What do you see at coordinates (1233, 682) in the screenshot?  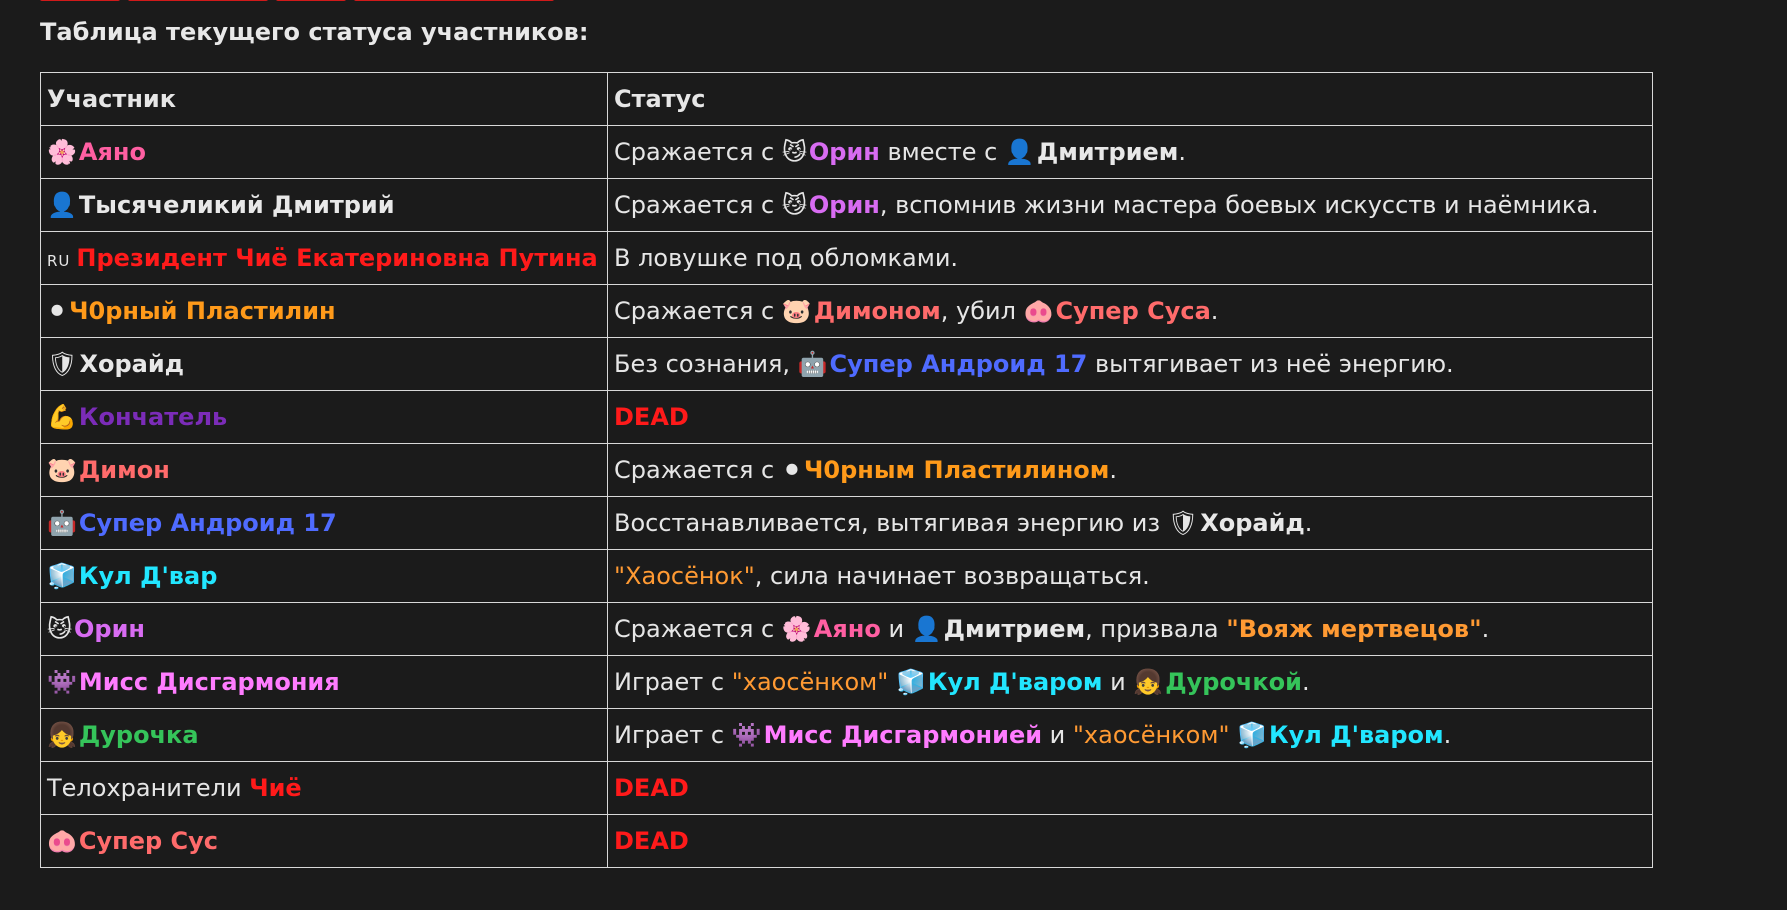 I see `name-label: Дурочкой` at bounding box center [1233, 682].